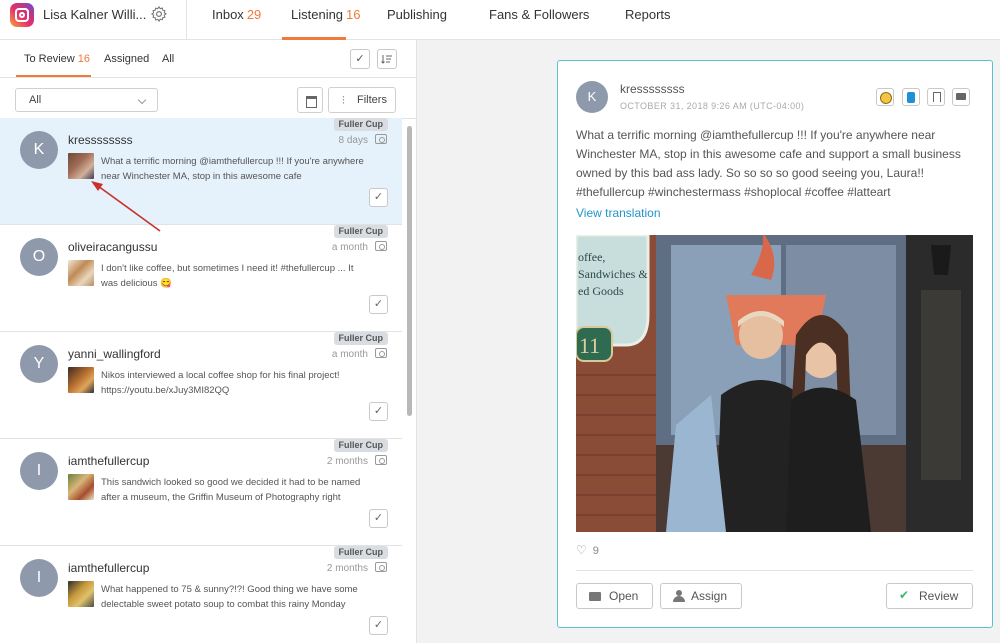  Describe the element at coordinates (112, 247) in the screenshot. I see `item-username: oliveiracangussu` at that location.